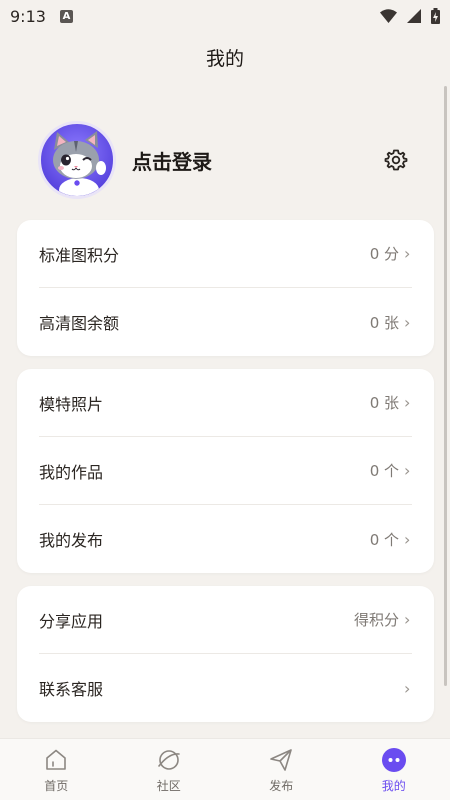  I want to click on row-label: 高清图余额, so click(79, 323).